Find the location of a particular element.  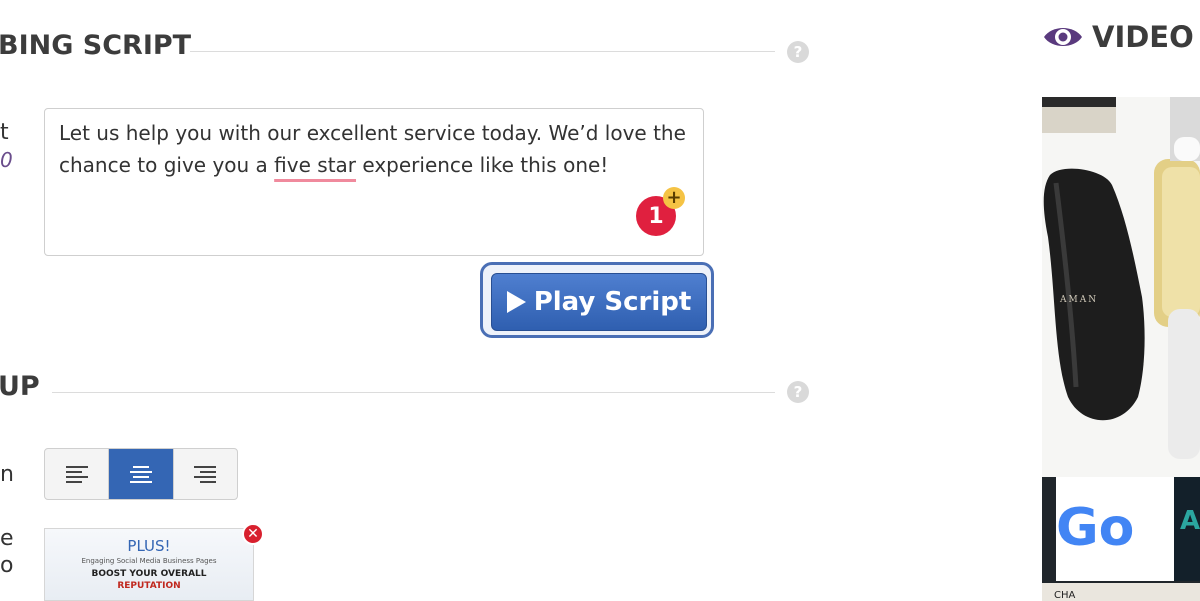

eye-icon is located at coordinates (1063, 37).